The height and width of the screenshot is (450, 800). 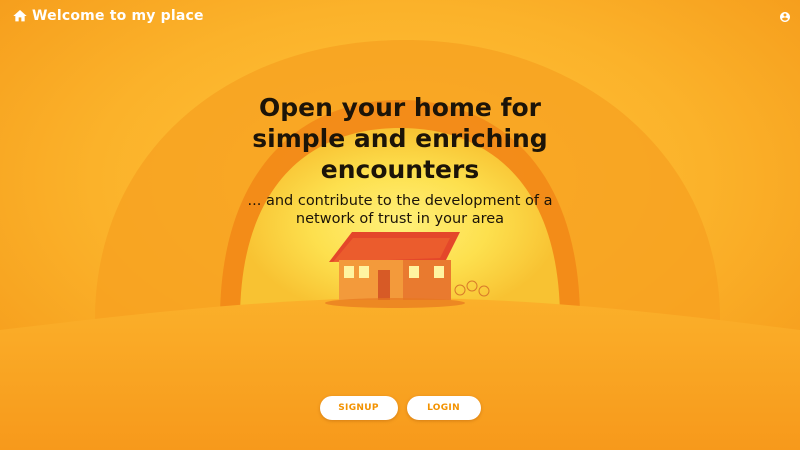 I want to click on headline-line-3: encounters, so click(x=400, y=169).